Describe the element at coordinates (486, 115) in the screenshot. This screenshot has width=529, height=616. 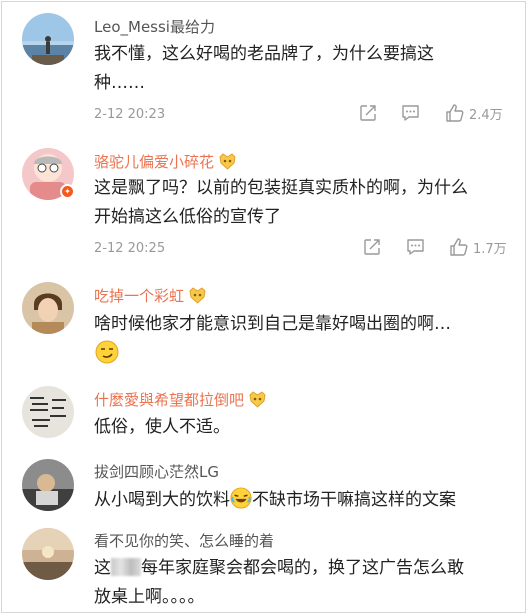
I see `like-count: 2.4万` at that location.